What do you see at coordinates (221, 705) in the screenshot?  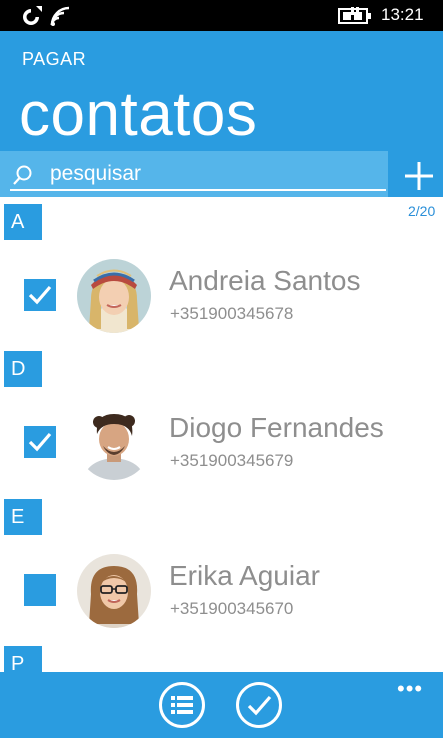 I see `app-bar: •••` at bounding box center [221, 705].